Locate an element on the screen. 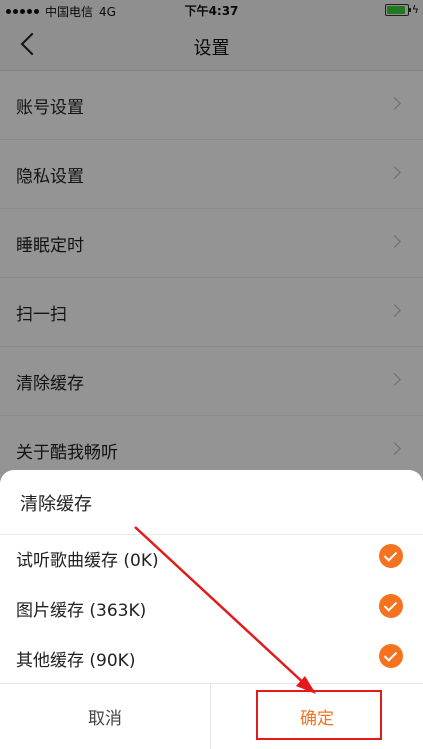 This screenshot has width=423, height=749. cache-option-preview-songs: 试听歌曲缓存 (0K) is located at coordinates (211, 558).